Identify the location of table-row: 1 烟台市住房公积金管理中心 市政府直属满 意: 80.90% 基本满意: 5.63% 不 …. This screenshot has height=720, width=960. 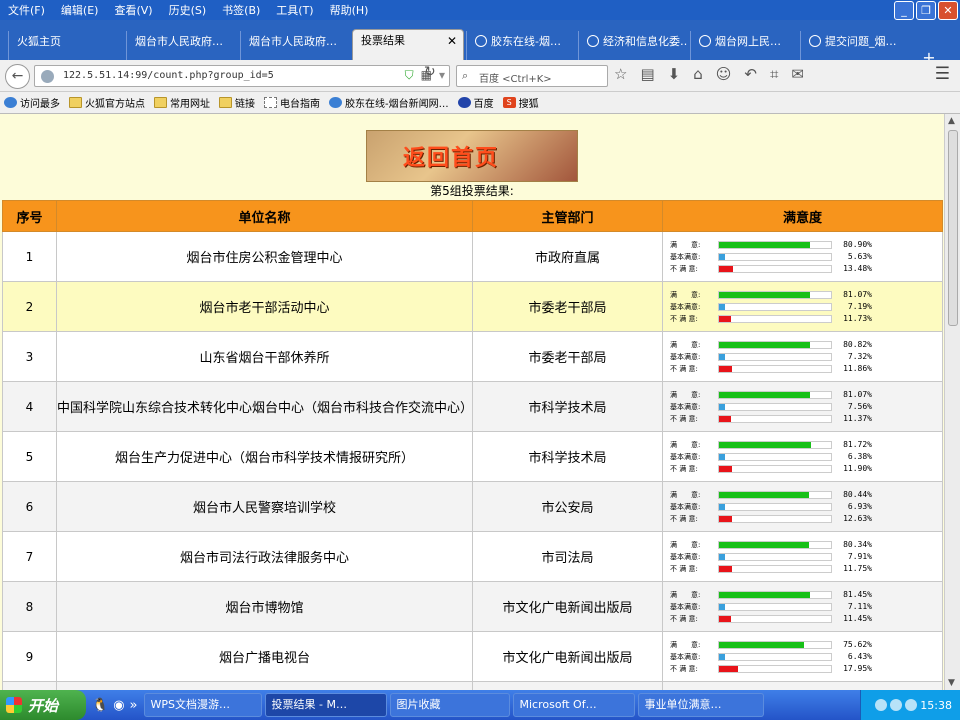
(472, 256).